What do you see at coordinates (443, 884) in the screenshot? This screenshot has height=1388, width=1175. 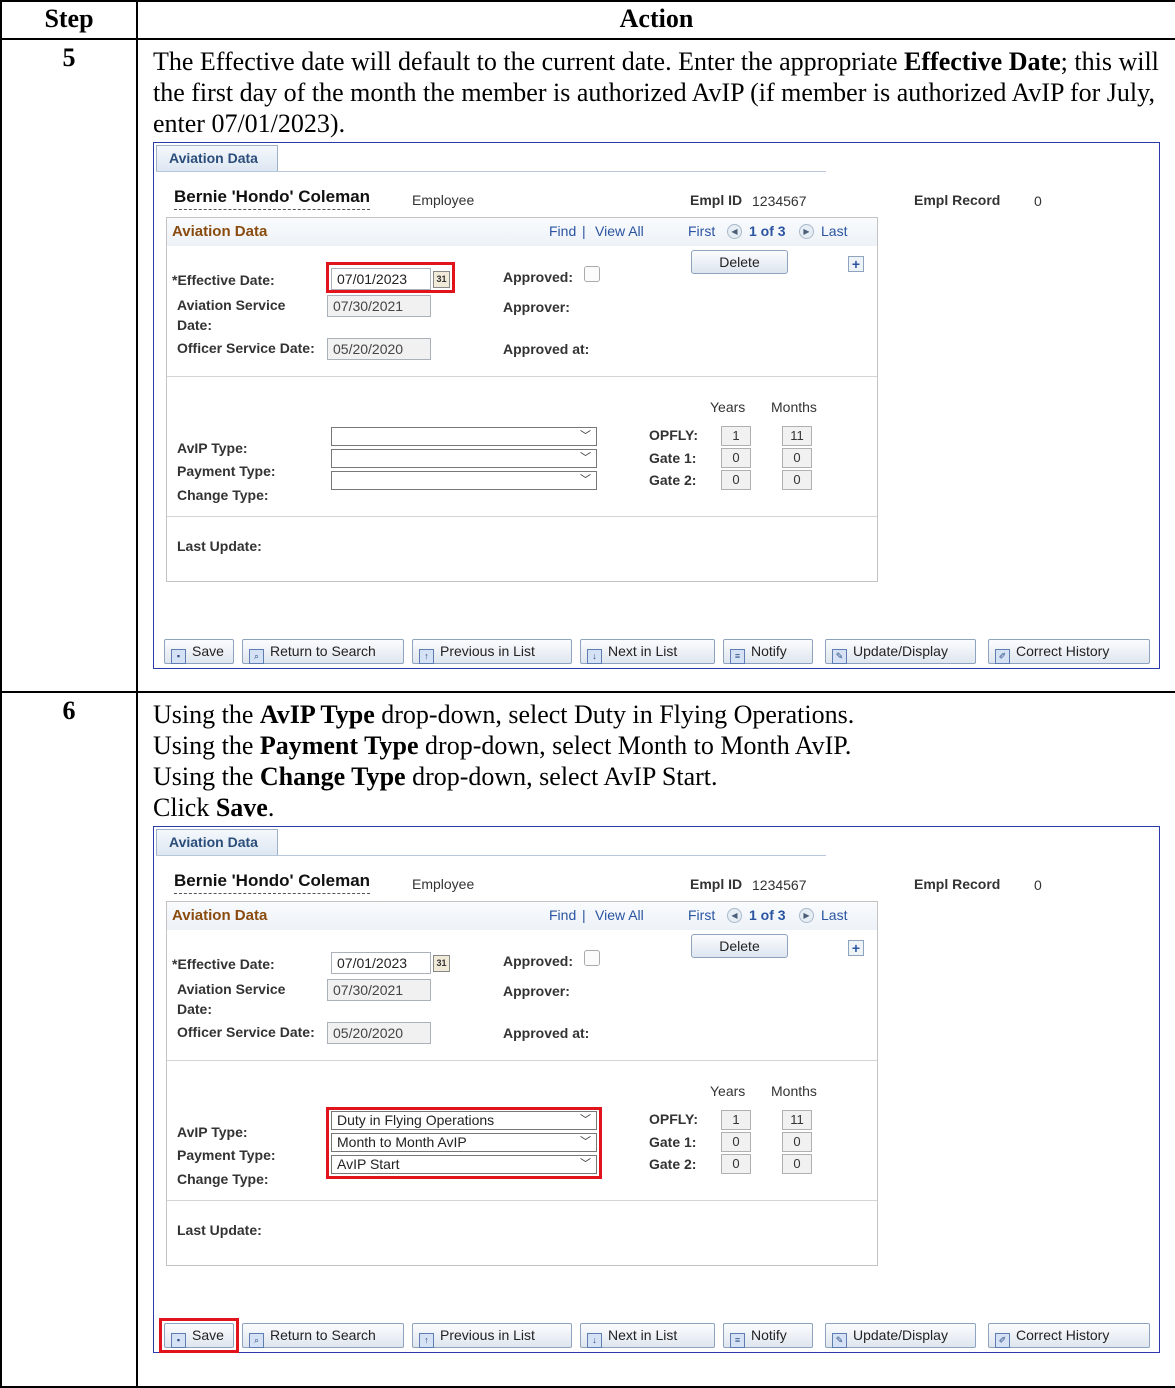 I see `employee-type: Employee` at bounding box center [443, 884].